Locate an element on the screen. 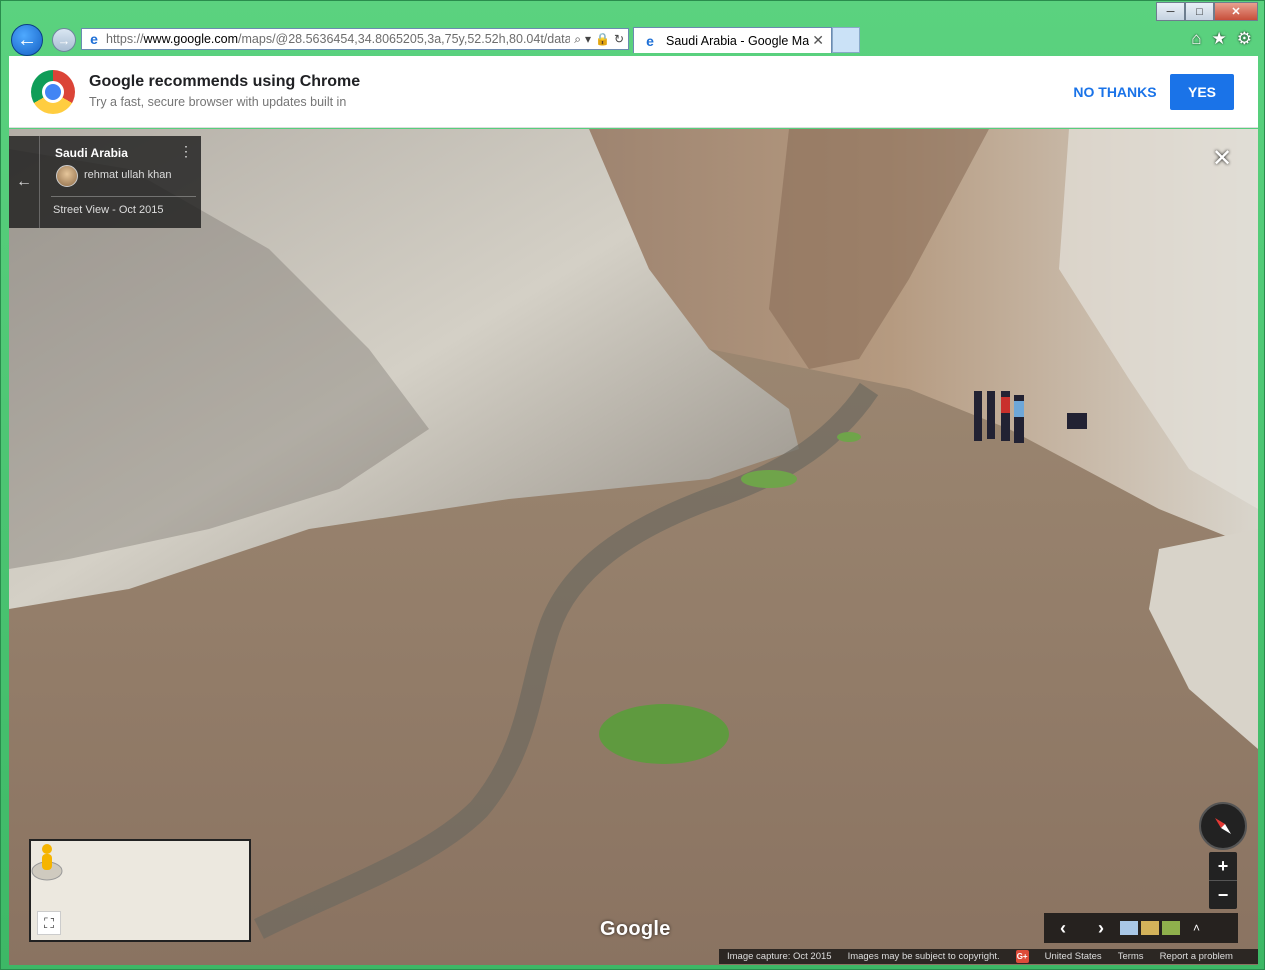  mini-map: ⛶ is located at coordinates (140, 890).